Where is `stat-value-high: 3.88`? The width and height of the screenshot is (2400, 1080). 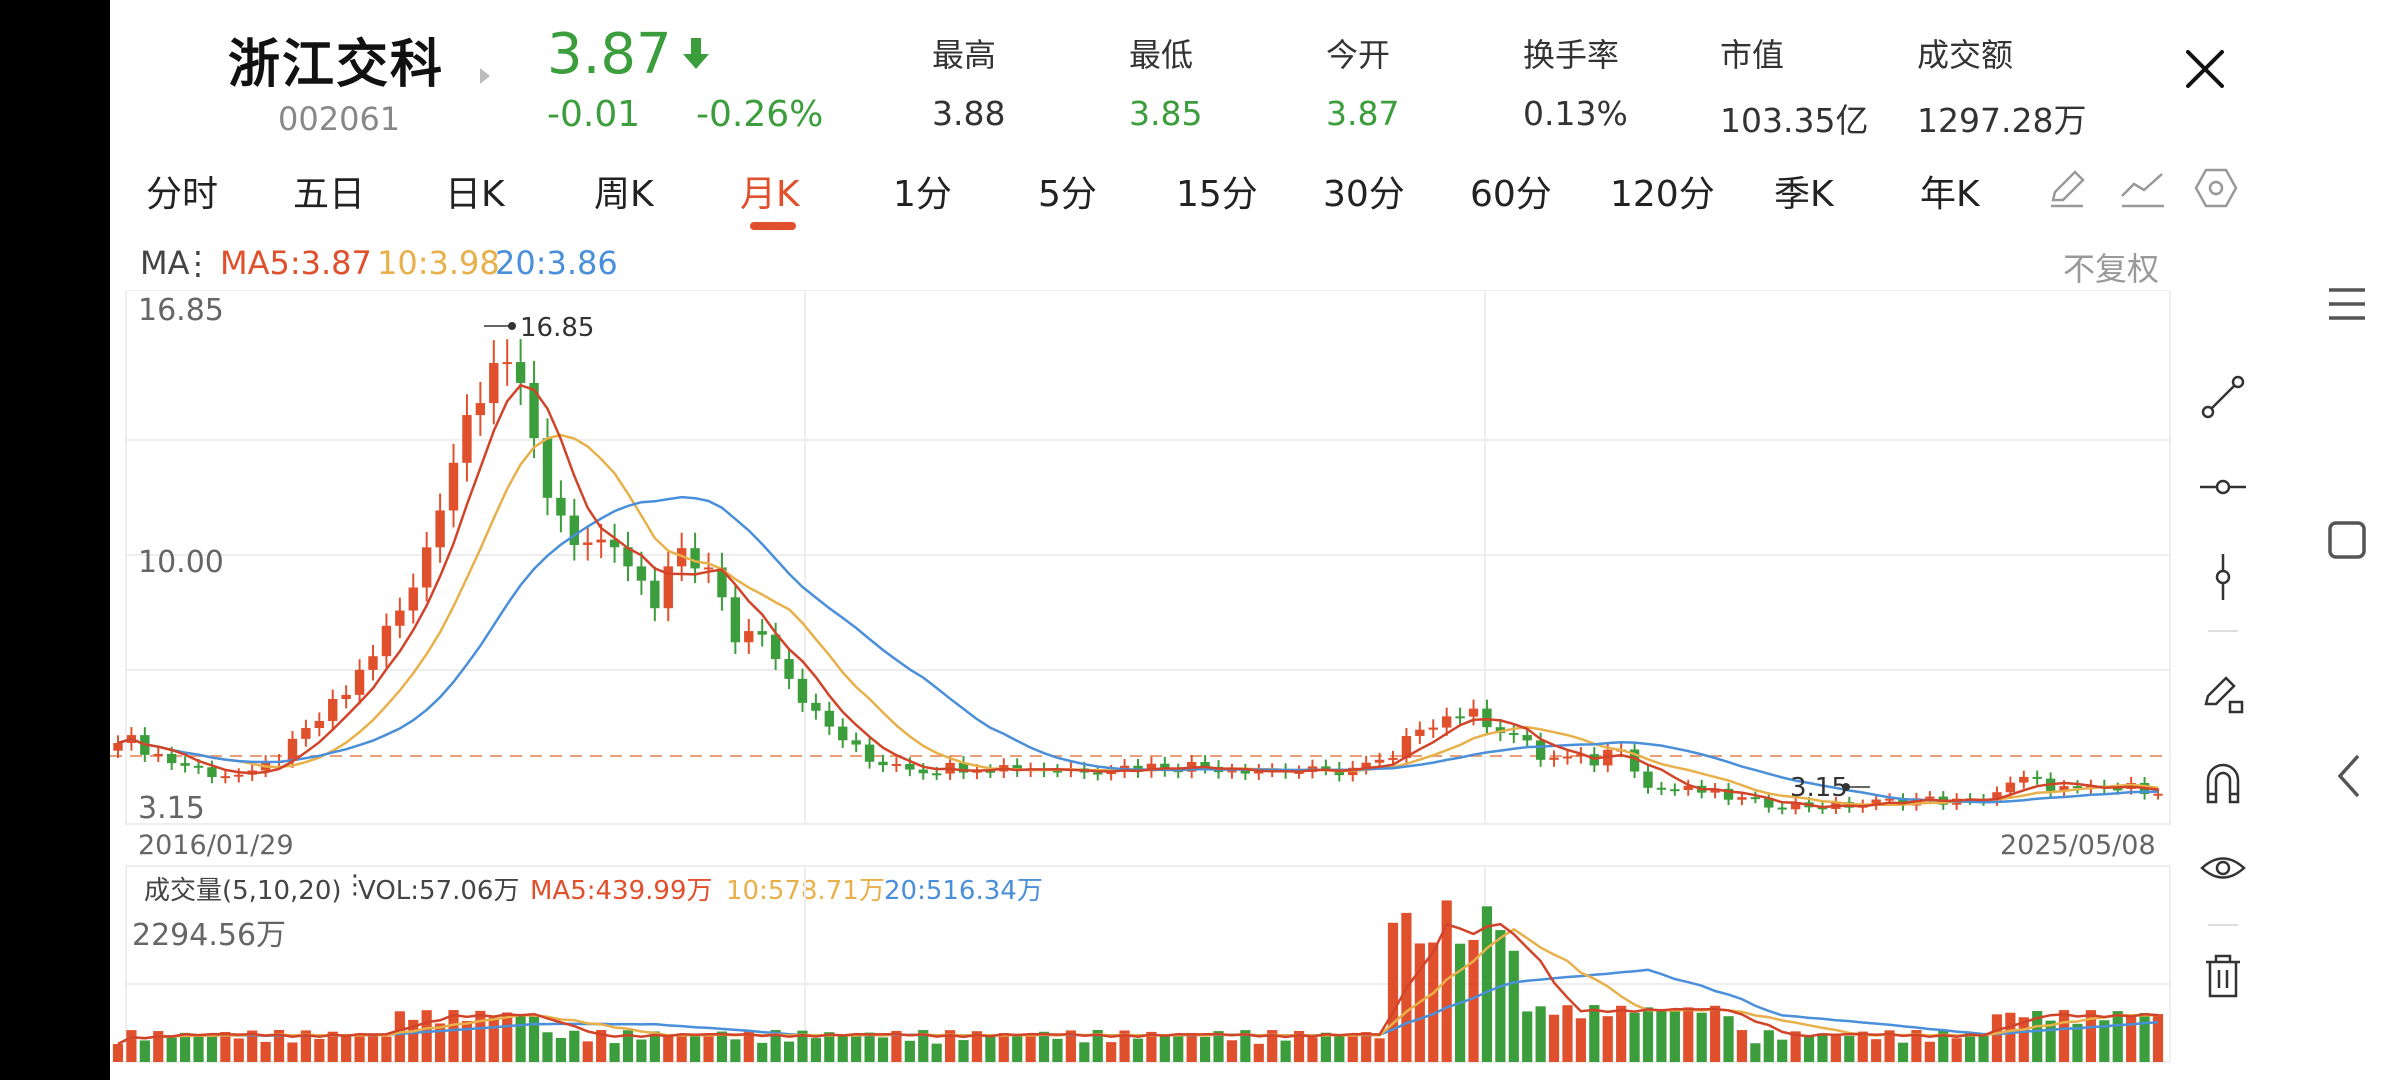
stat-value-high: 3.88 is located at coordinates (969, 113).